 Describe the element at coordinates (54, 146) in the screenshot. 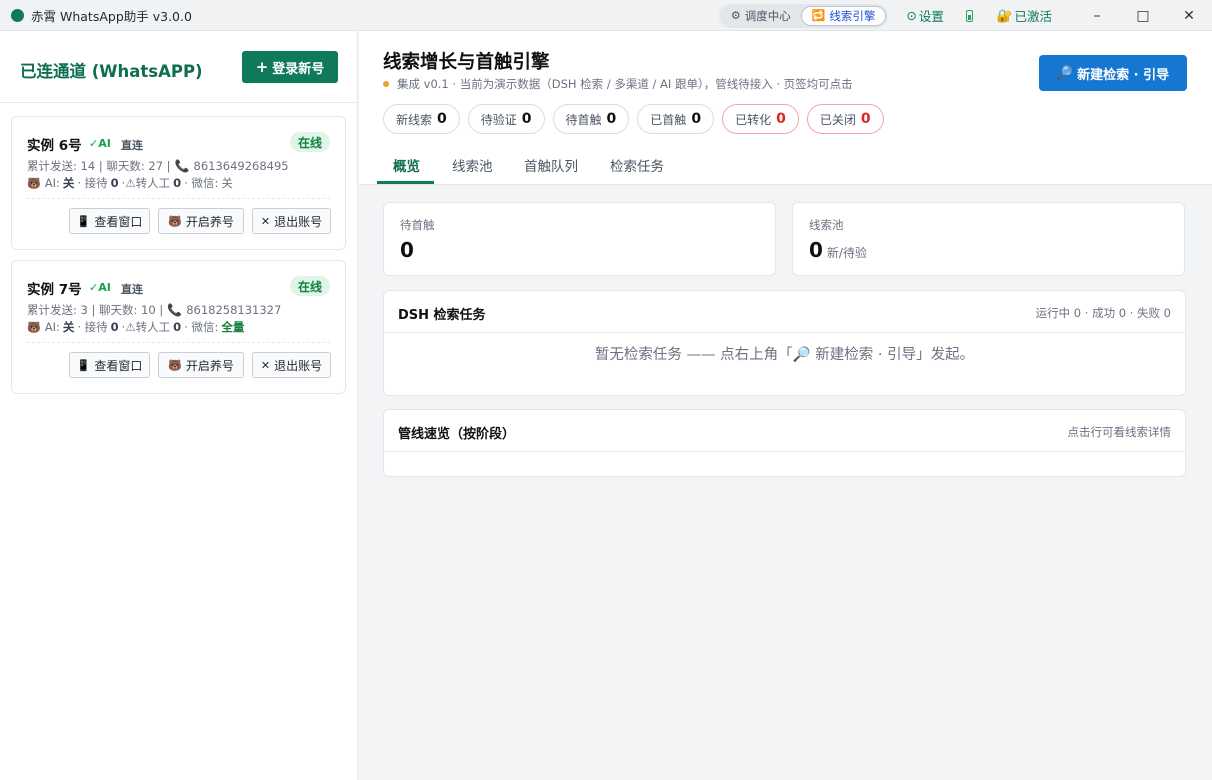

I see `instance-name: 实例 6号` at that location.